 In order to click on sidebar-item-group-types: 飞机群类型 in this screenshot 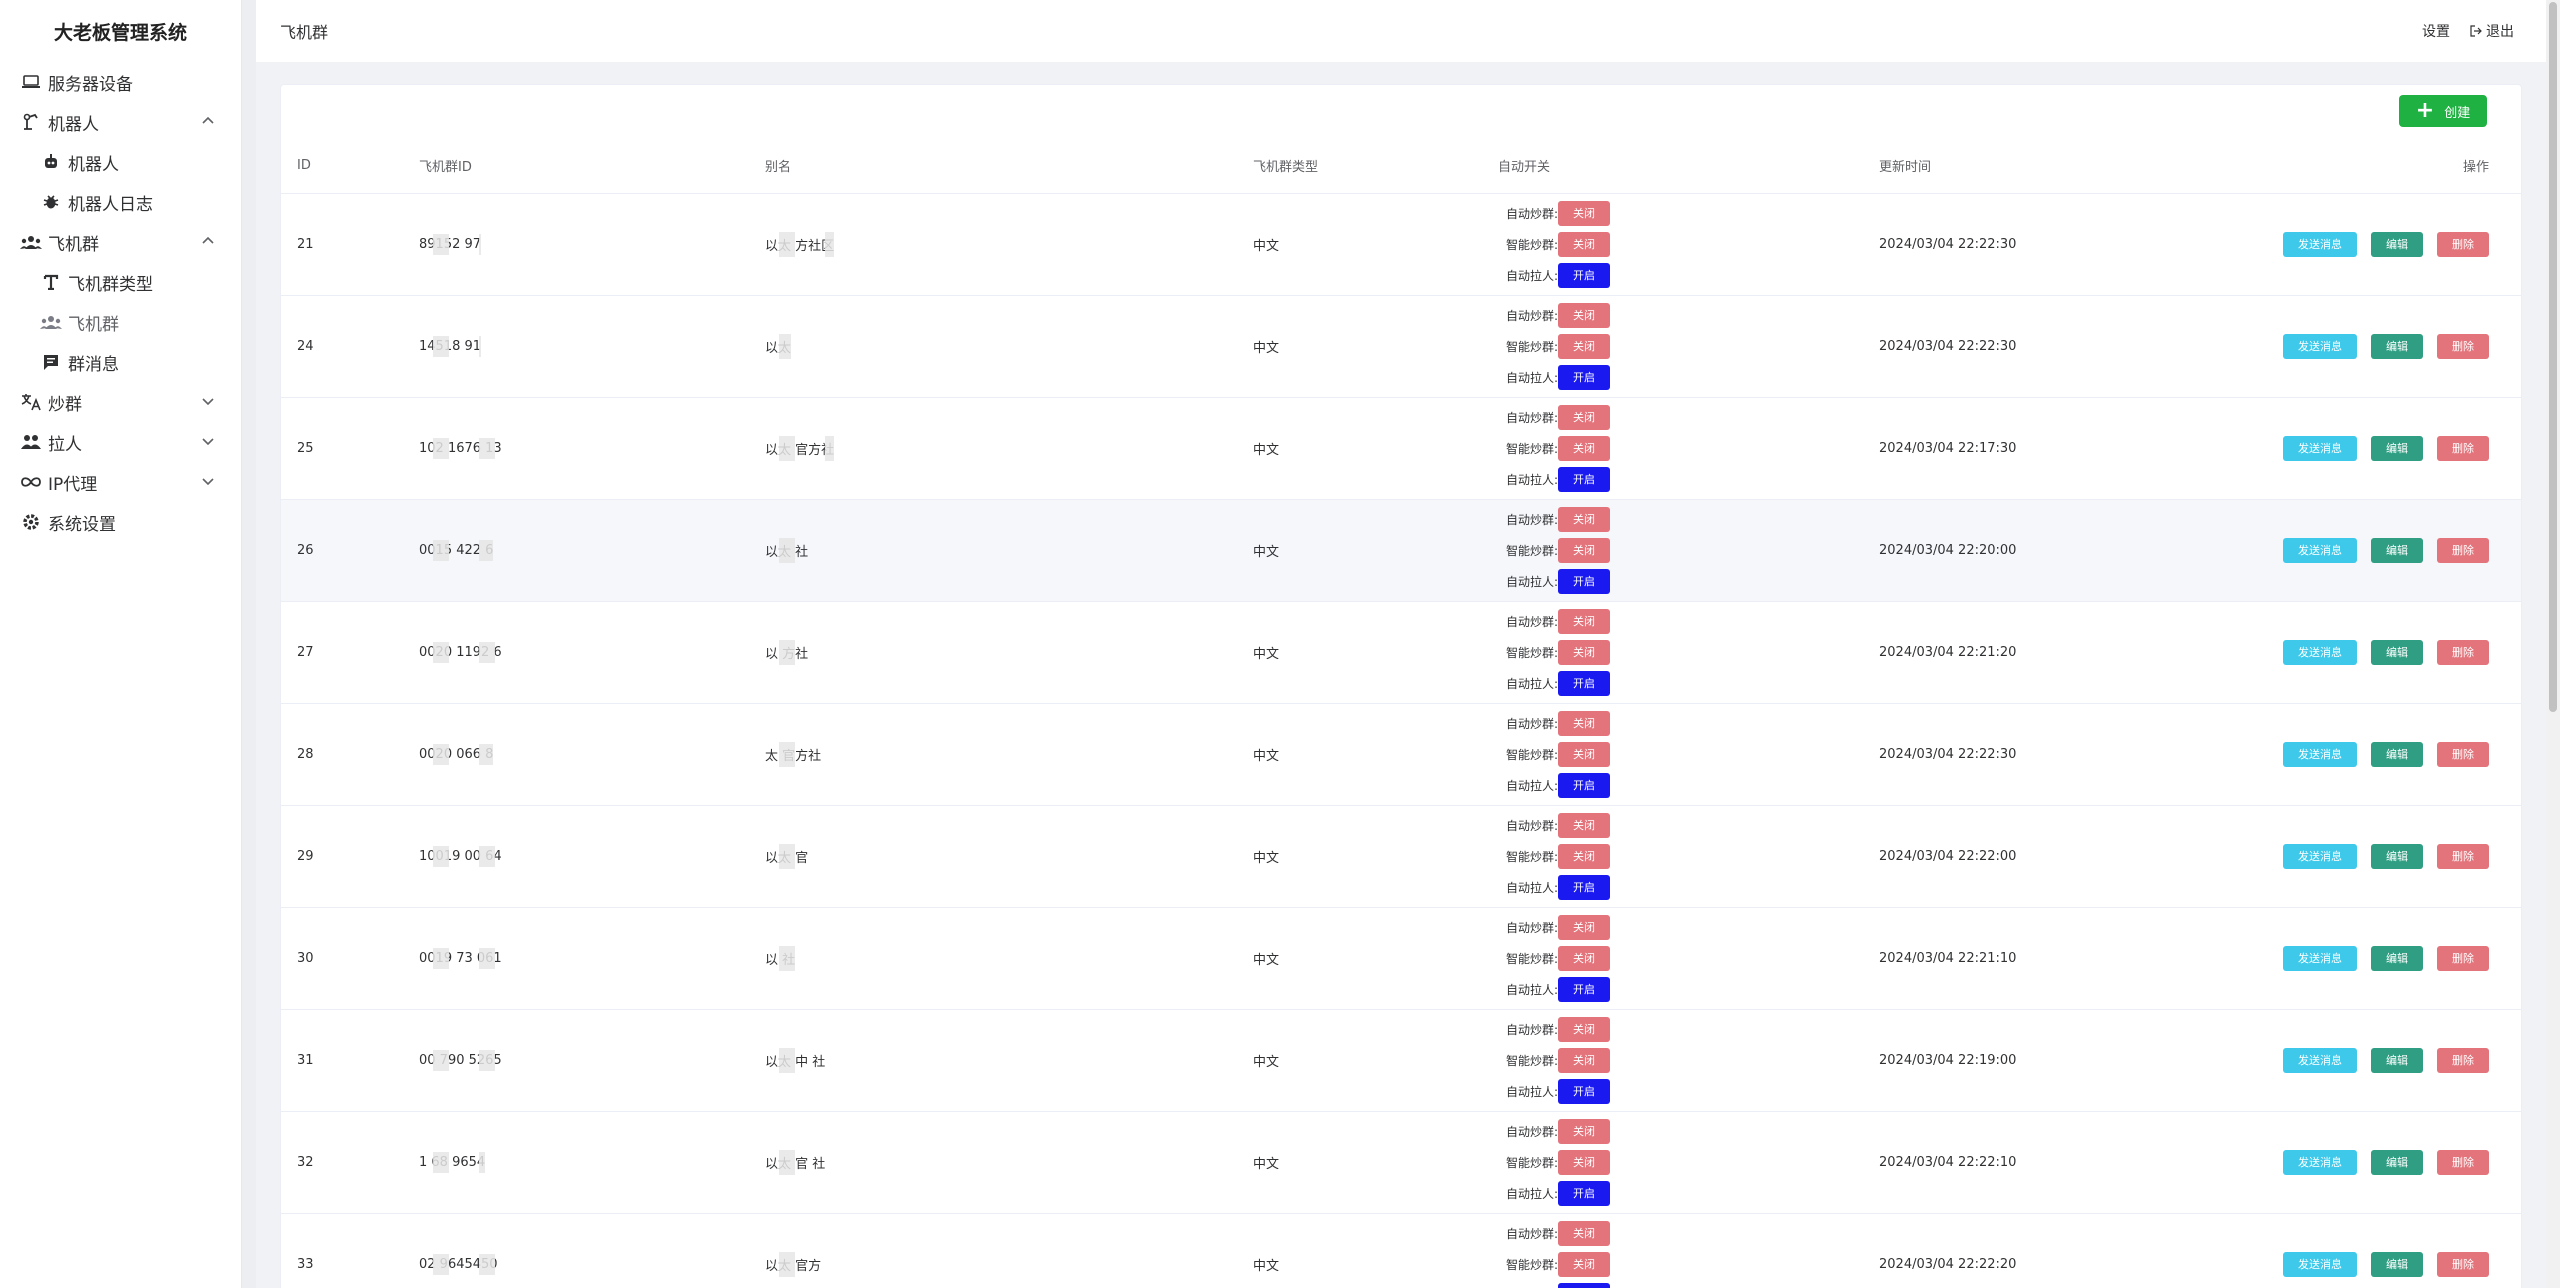, I will do `click(120, 282)`.